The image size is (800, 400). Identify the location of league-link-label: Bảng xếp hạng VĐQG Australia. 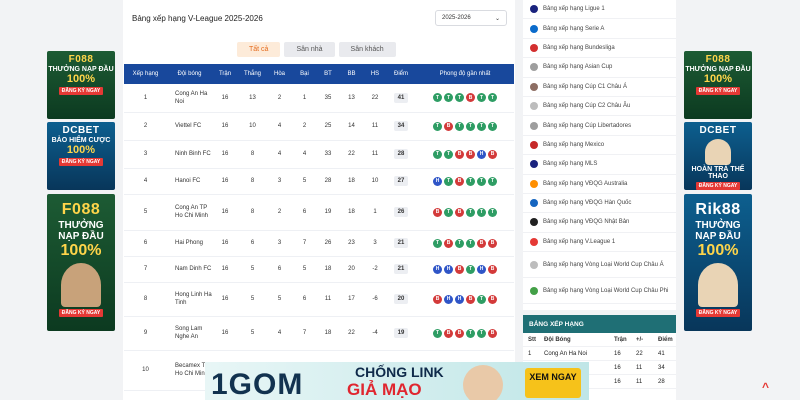
(585, 183).